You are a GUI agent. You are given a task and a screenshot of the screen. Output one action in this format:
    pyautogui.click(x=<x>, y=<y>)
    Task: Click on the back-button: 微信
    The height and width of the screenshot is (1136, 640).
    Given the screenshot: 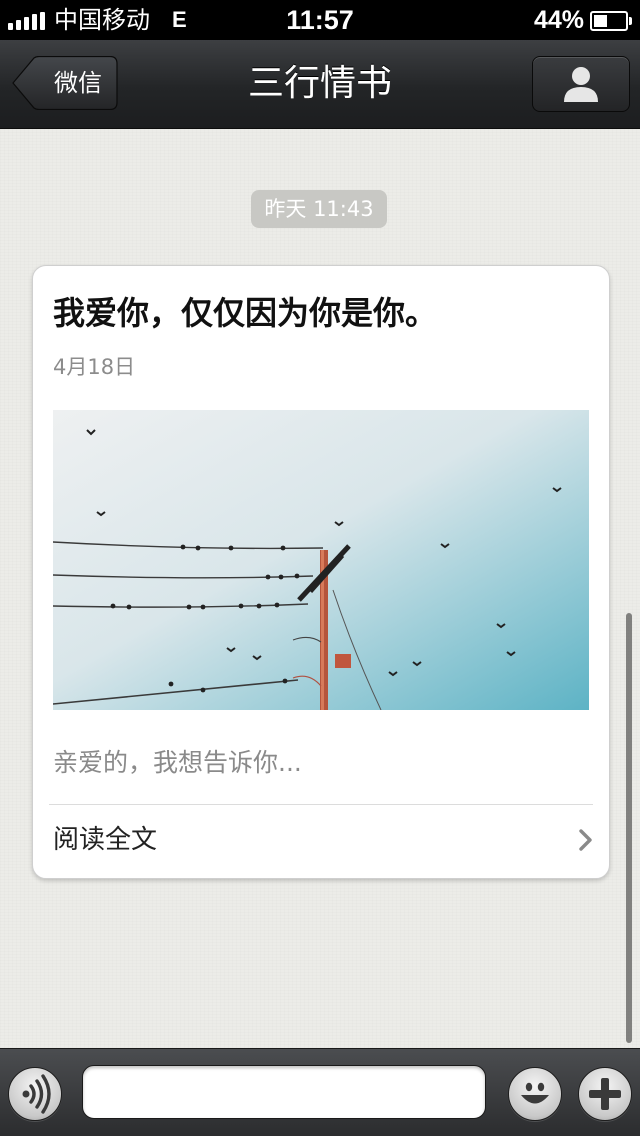 What is the action you would take?
    pyautogui.click(x=65, y=83)
    